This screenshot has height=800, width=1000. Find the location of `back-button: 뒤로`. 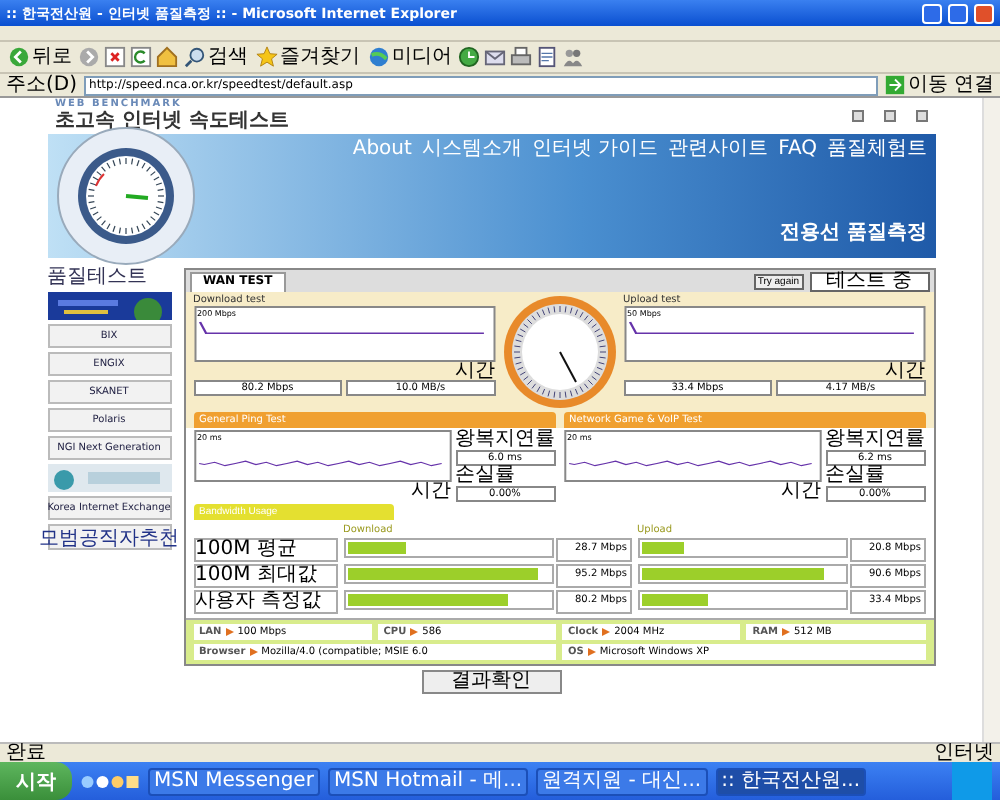

back-button: 뒤로 is located at coordinates (40, 57).